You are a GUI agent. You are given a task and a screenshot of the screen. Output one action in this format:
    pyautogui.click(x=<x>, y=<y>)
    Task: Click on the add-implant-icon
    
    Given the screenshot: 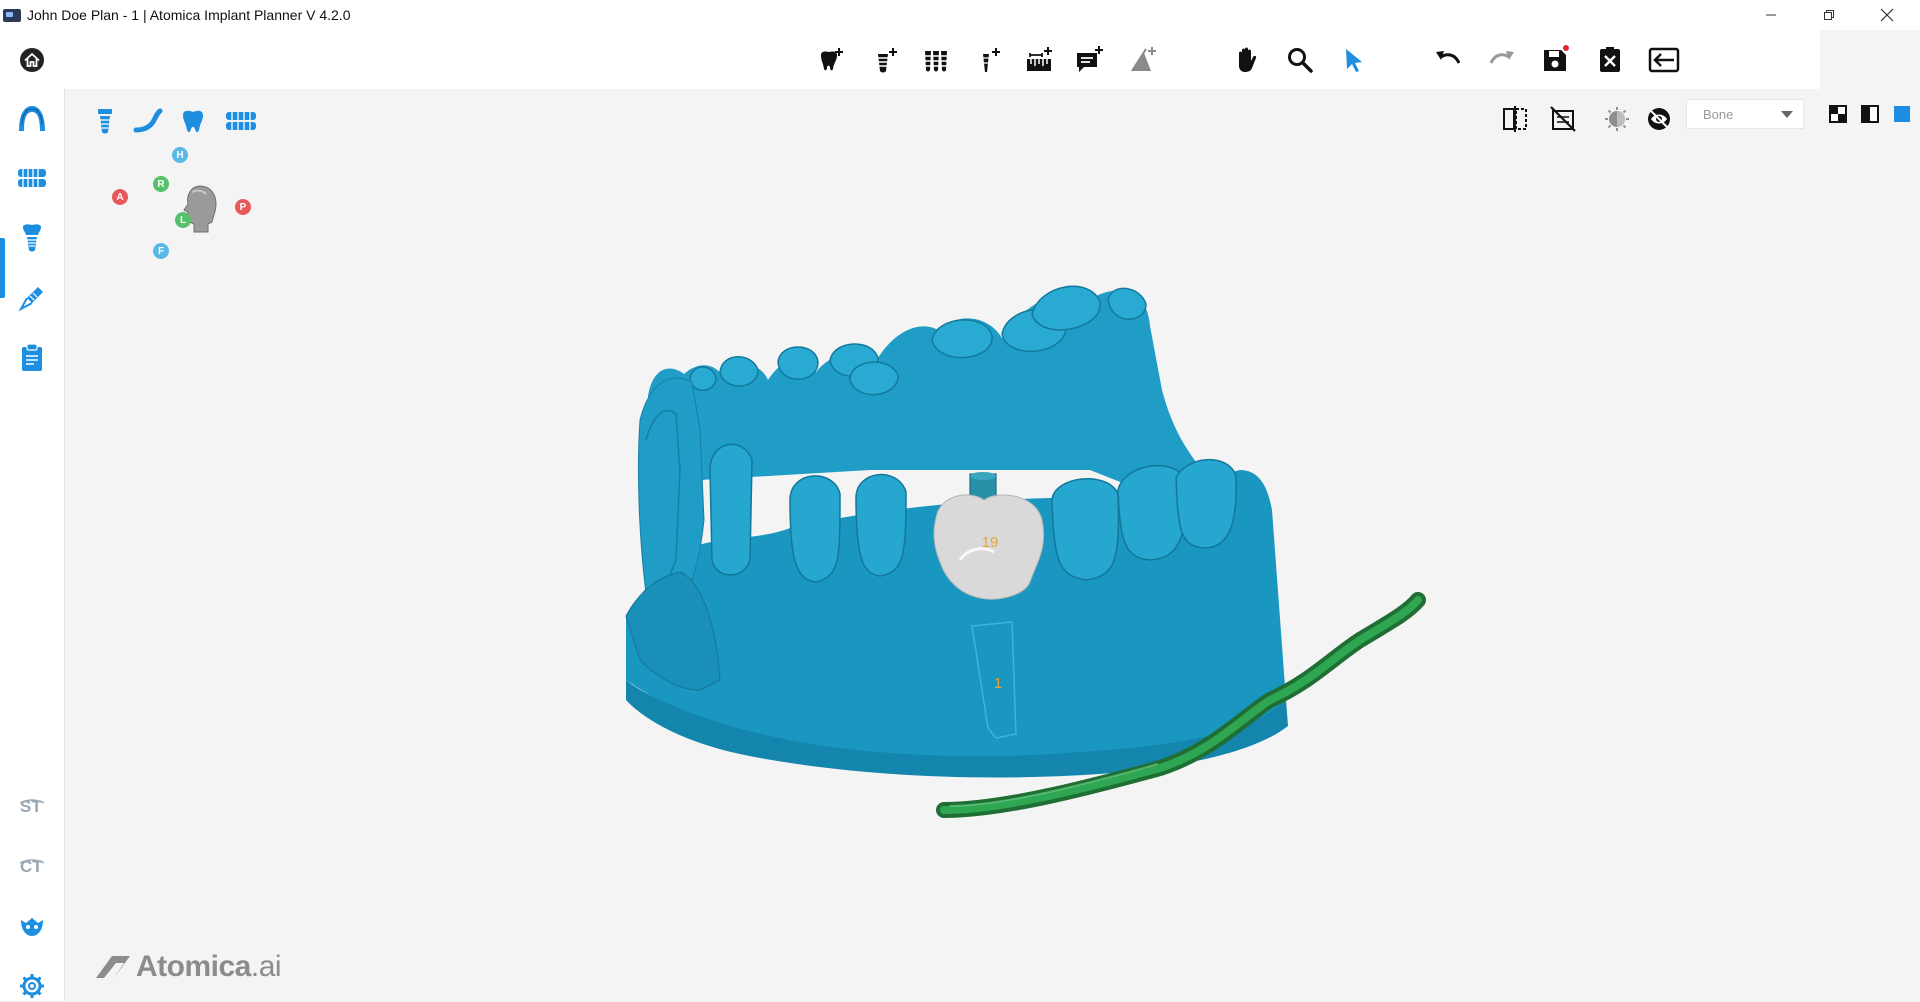 What is the action you would take?
    pyautogui.click(x=887, y=60)
    